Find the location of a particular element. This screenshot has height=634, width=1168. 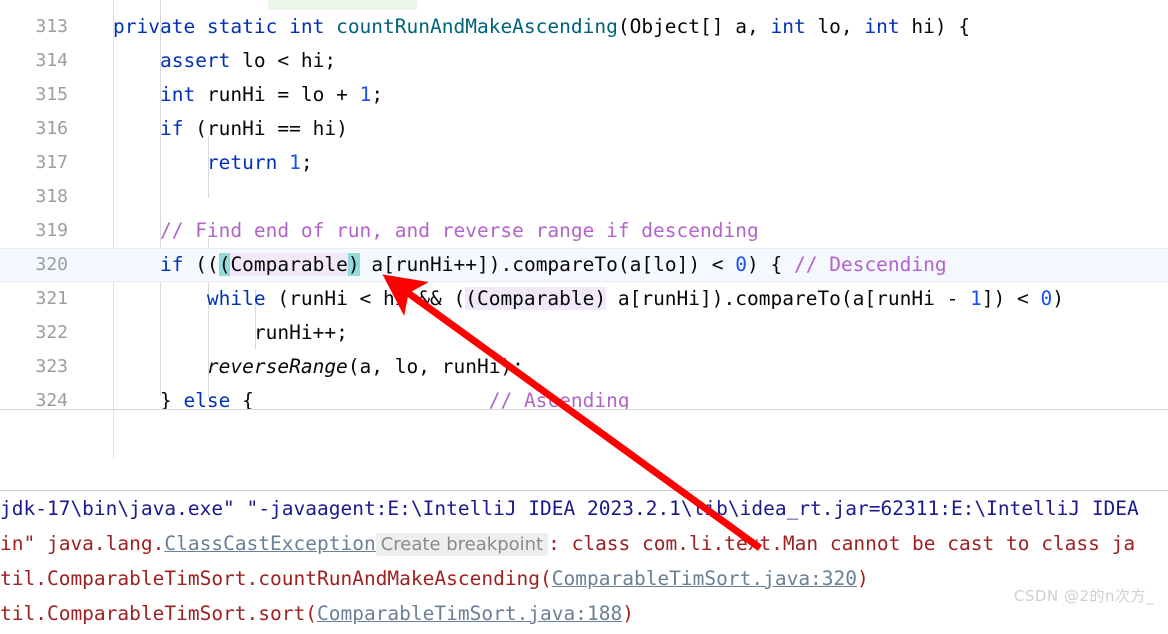

code-line: 317 return 1; is located at coordinates (584, 163).